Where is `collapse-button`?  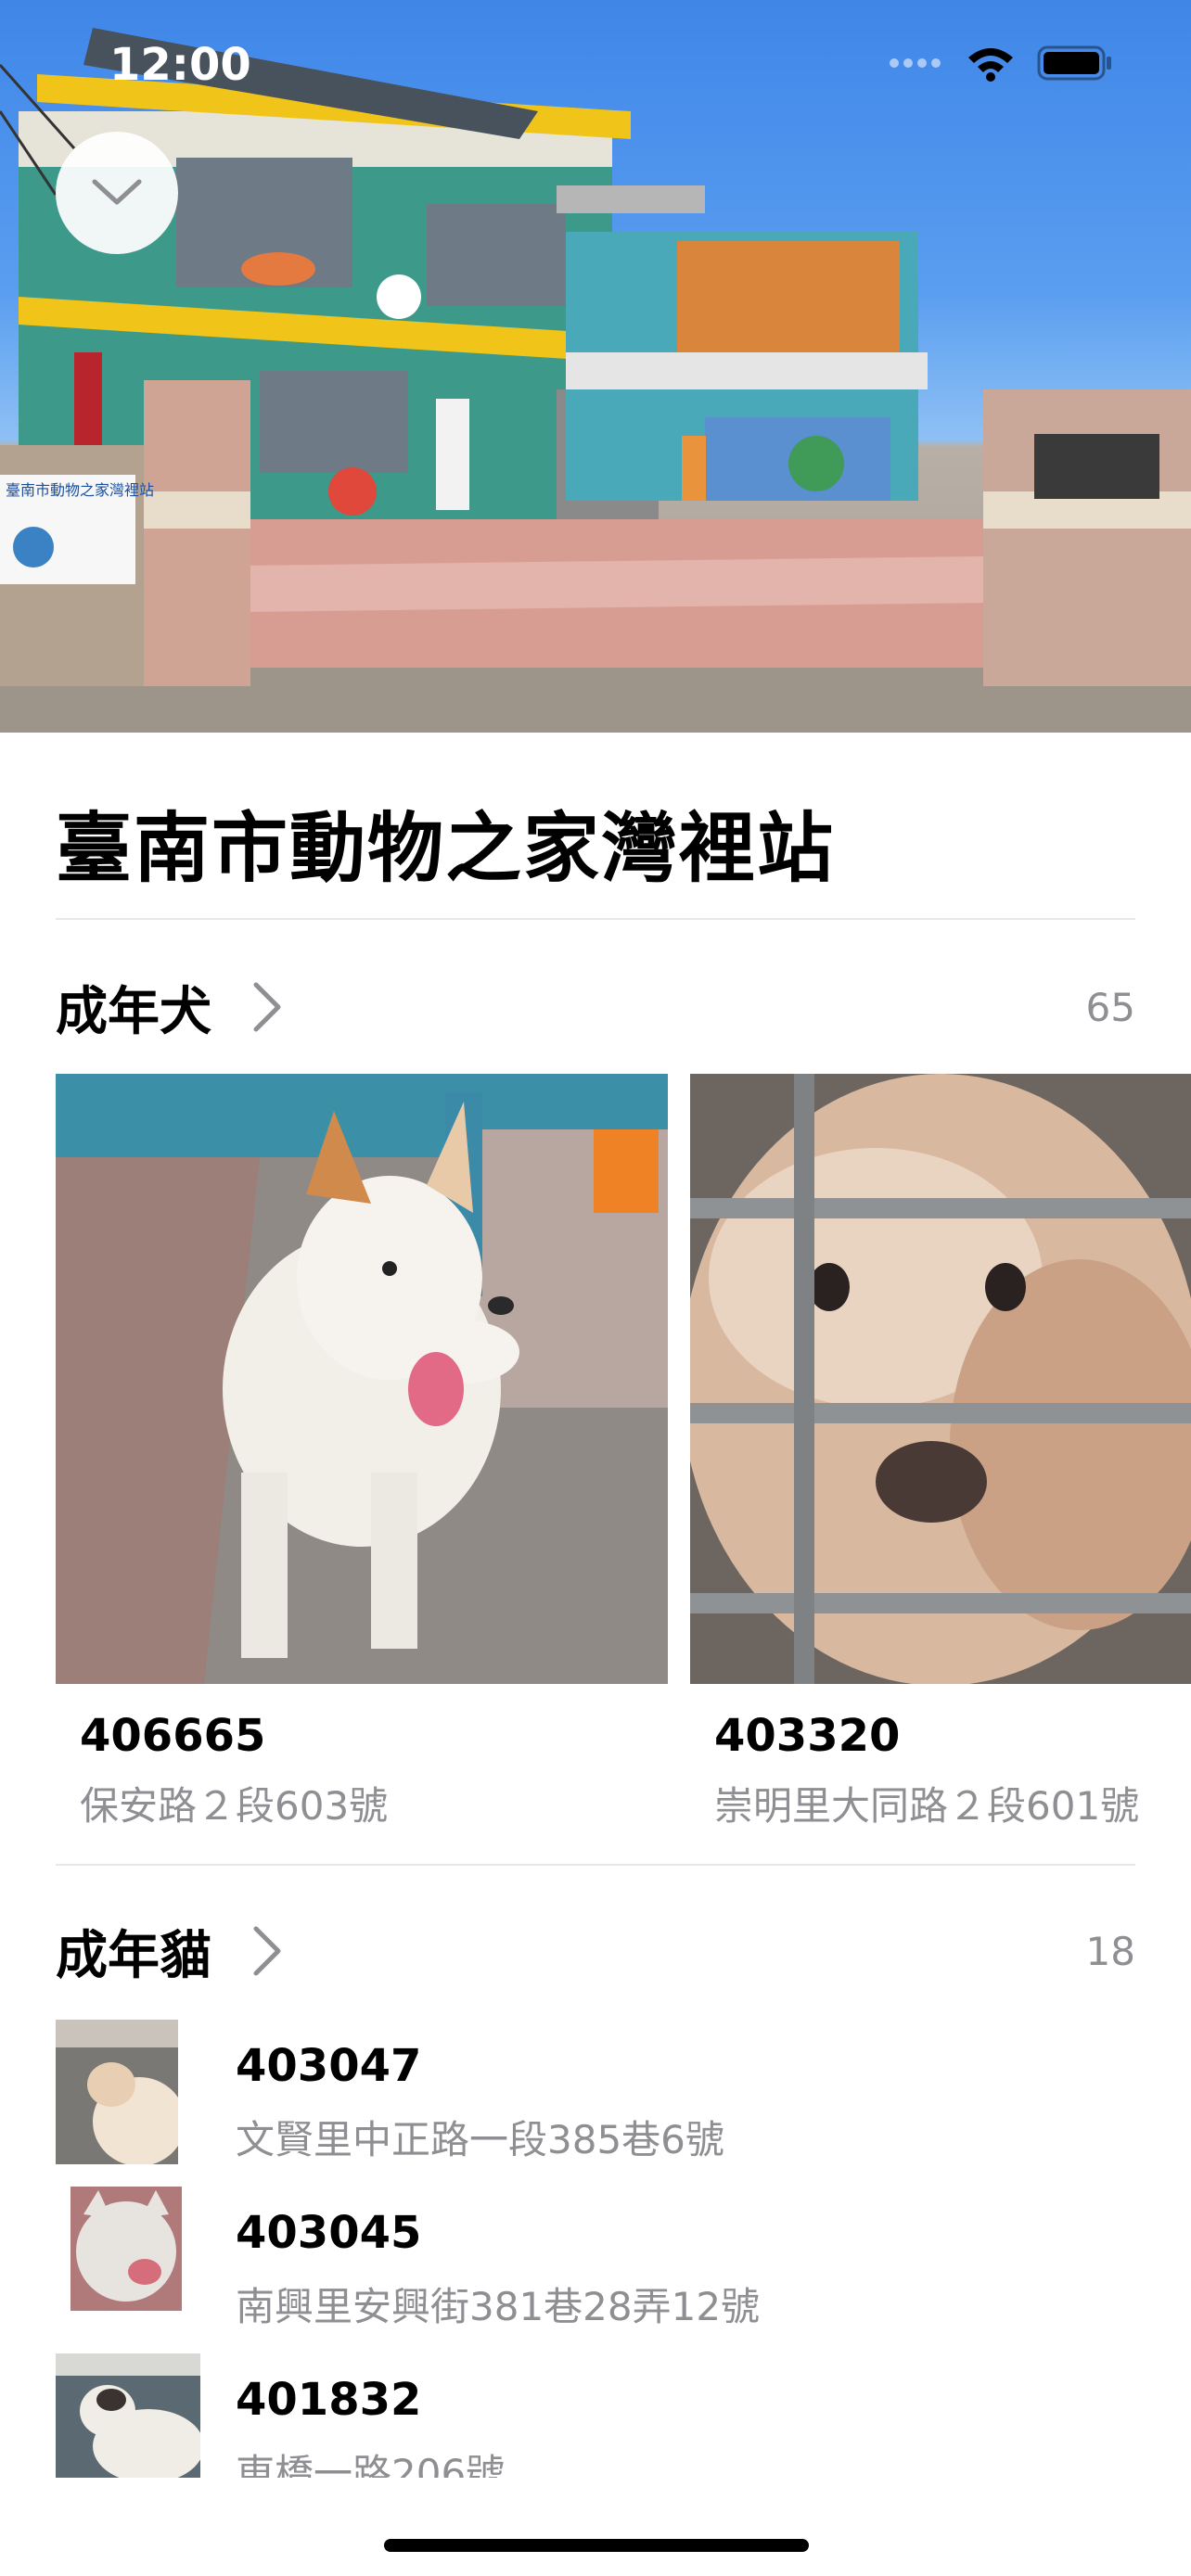 collapse-button is located at coordinates (117, 193).